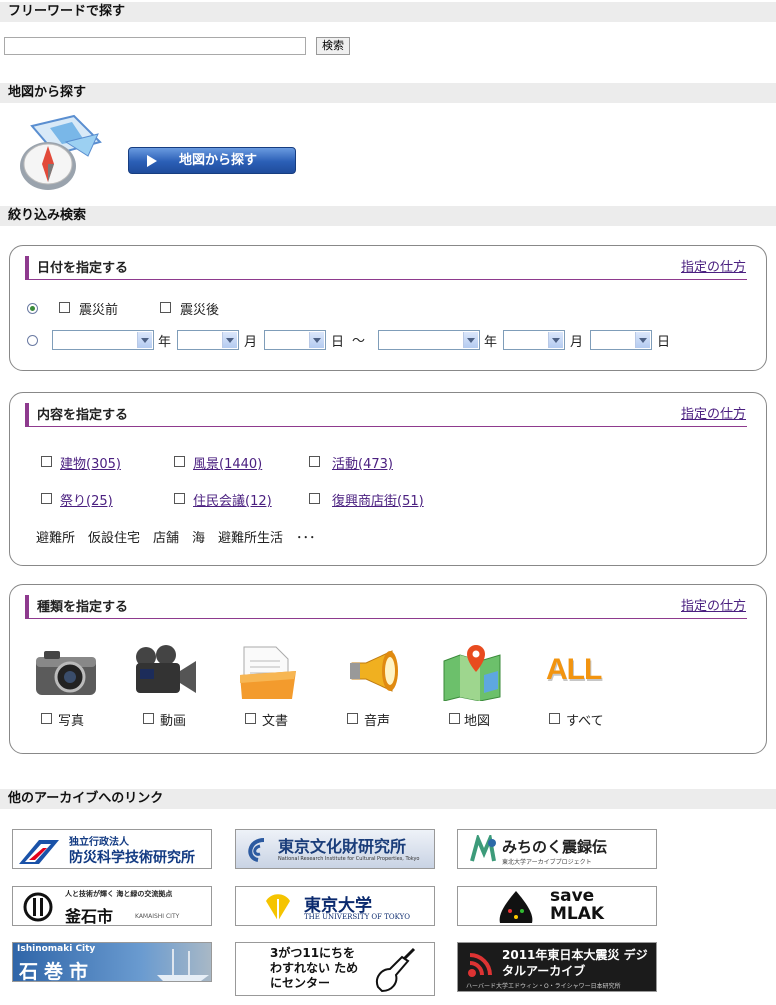 The height and width of the screenshot is (1005, 776). What do you see at coordinates (547, 862) in the screenshot?
I see `michinoku-sub: 東北大学アーカイブプロジェクト` at bounding box center [547, 862].